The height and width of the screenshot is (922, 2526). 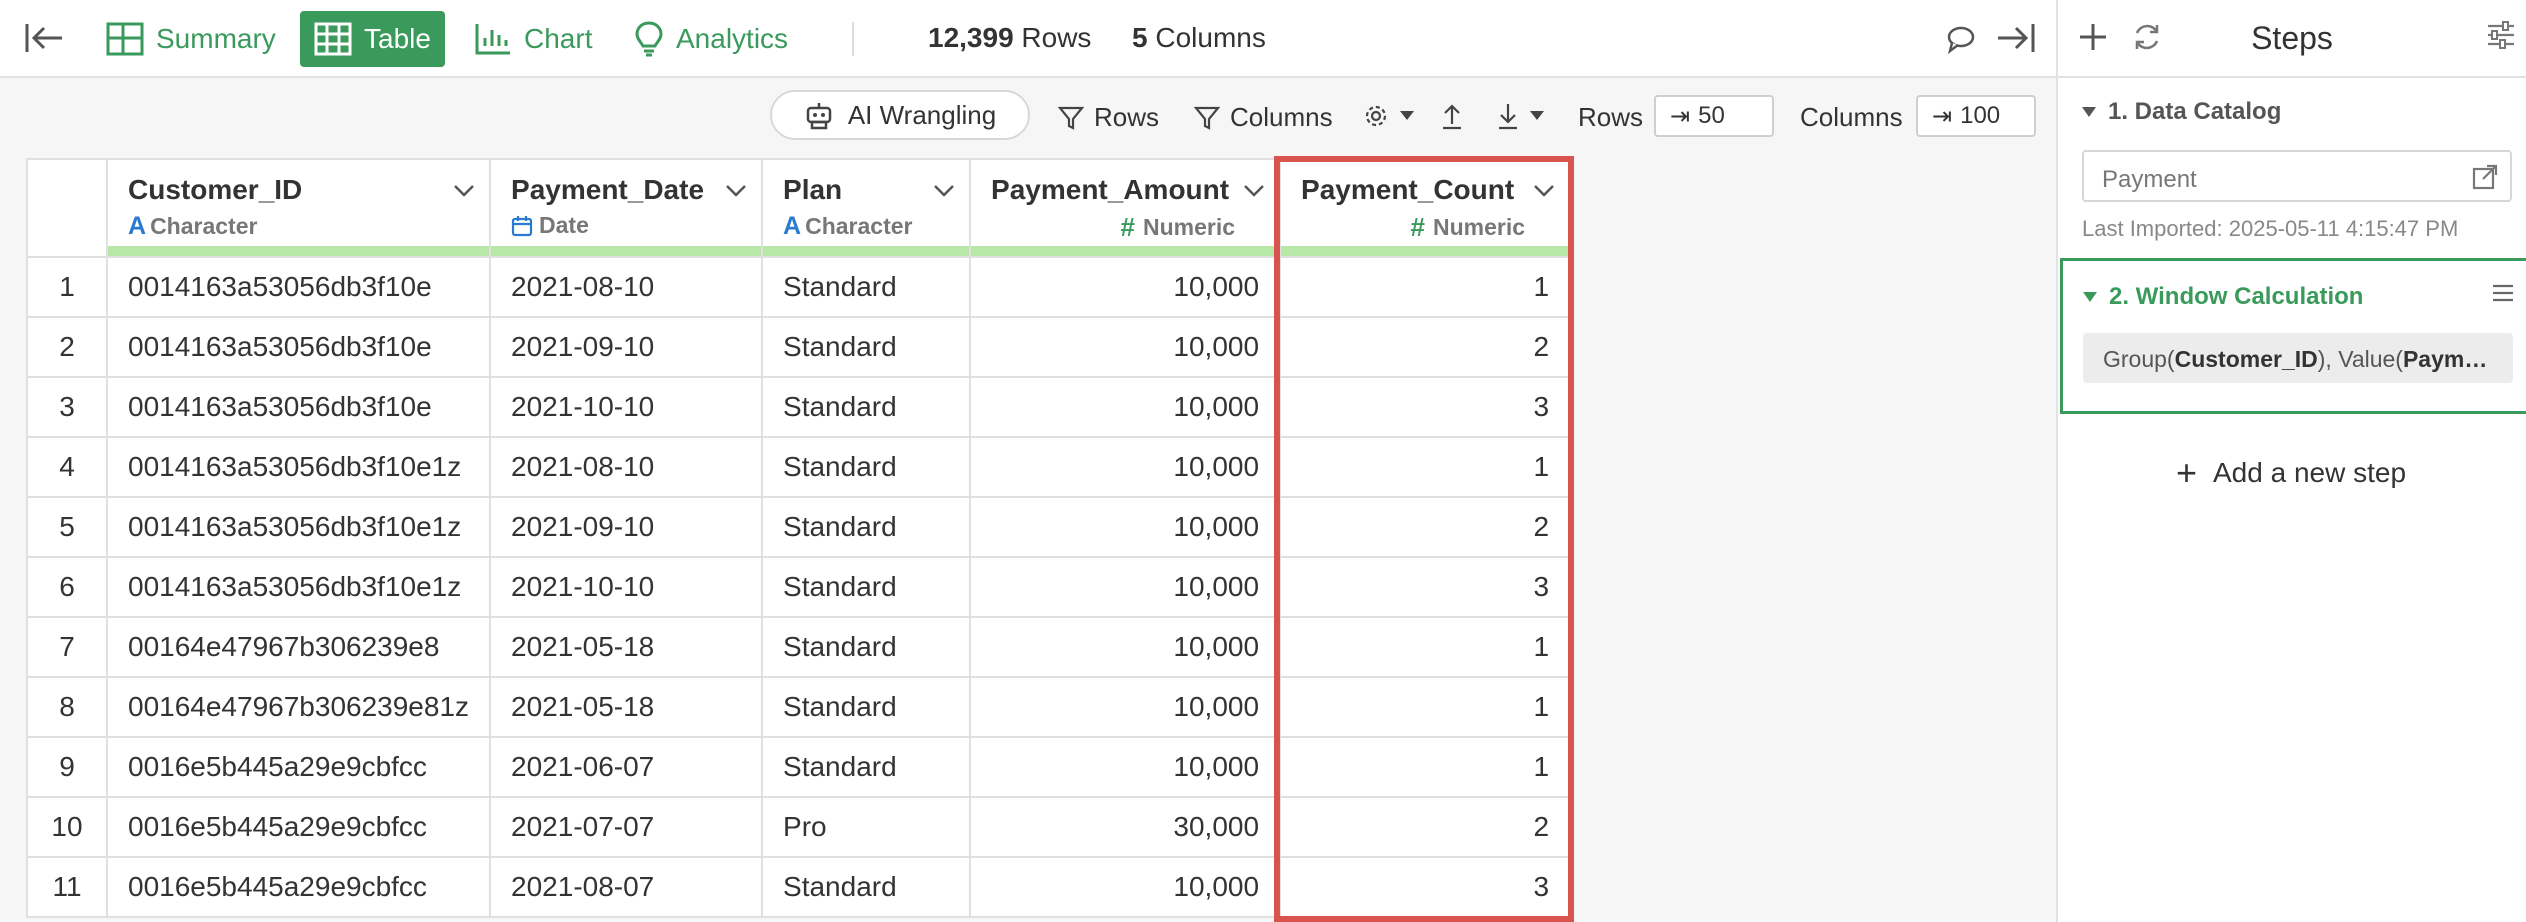 What do you see at coordinates (1714, 116) in the screenshot?
I see `rows-limit-input: ⇥ 50` at bounding box center [1714, 116].